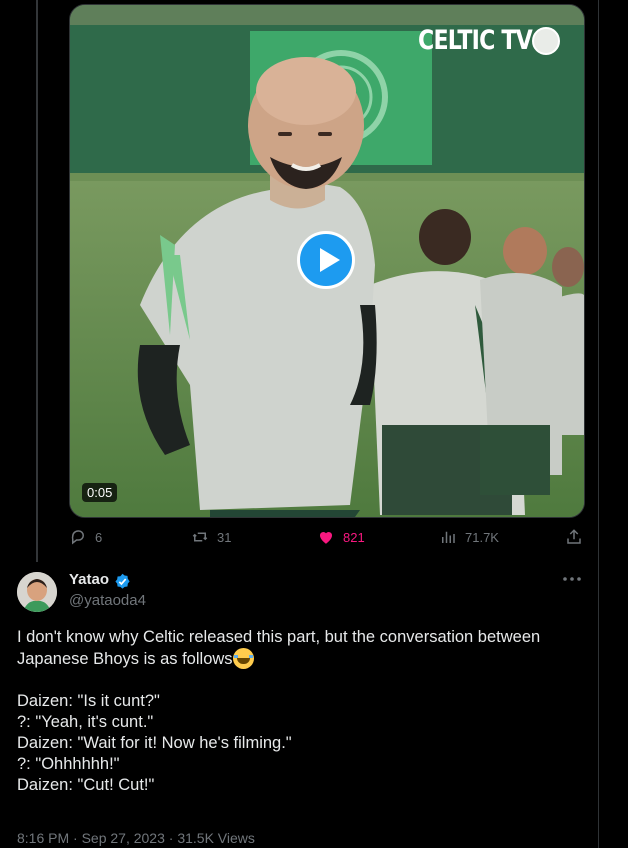 The image size is (628, 848). I want to click on dialogue-line: Daizen: "Is it cunt?", so click(88, 701).